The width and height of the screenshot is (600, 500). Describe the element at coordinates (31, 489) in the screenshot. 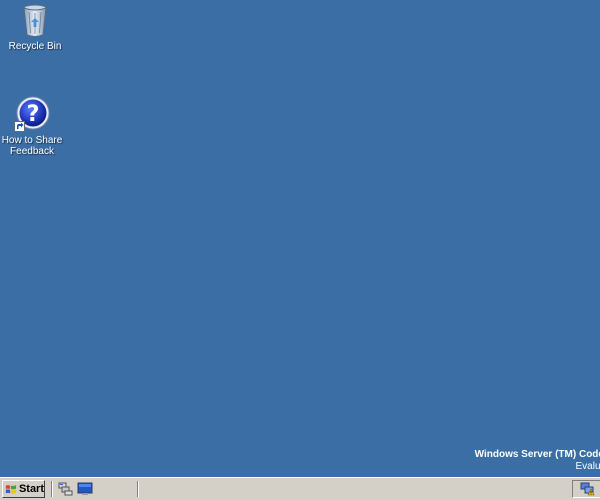

I see `start-button-label: Start` at that location.